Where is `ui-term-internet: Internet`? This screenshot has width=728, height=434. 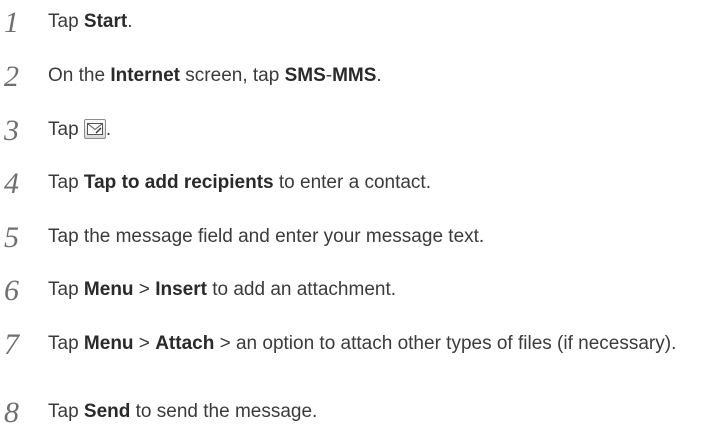 ui-term-internet: Internet is located at coordinates (145, 75).